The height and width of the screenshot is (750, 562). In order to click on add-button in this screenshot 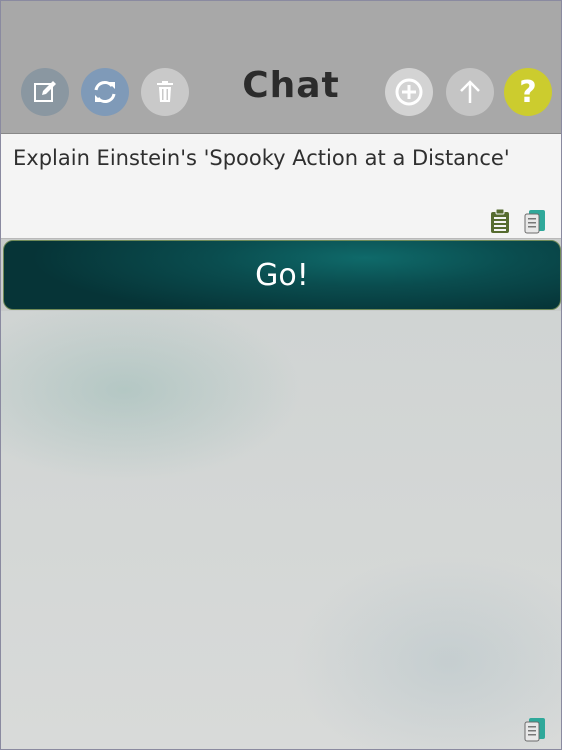, I will do `click(409, 92)`.